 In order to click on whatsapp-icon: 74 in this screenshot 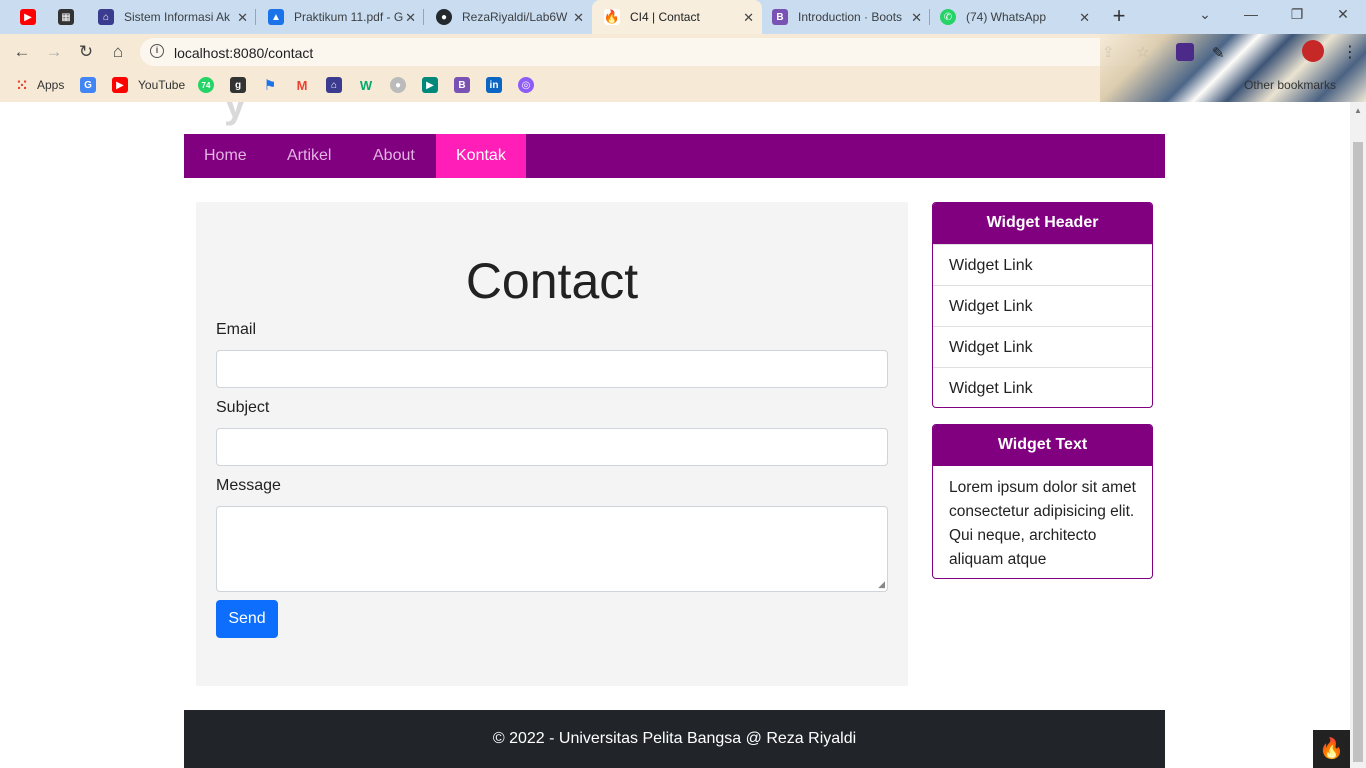, I will do `click(206, 85)`.